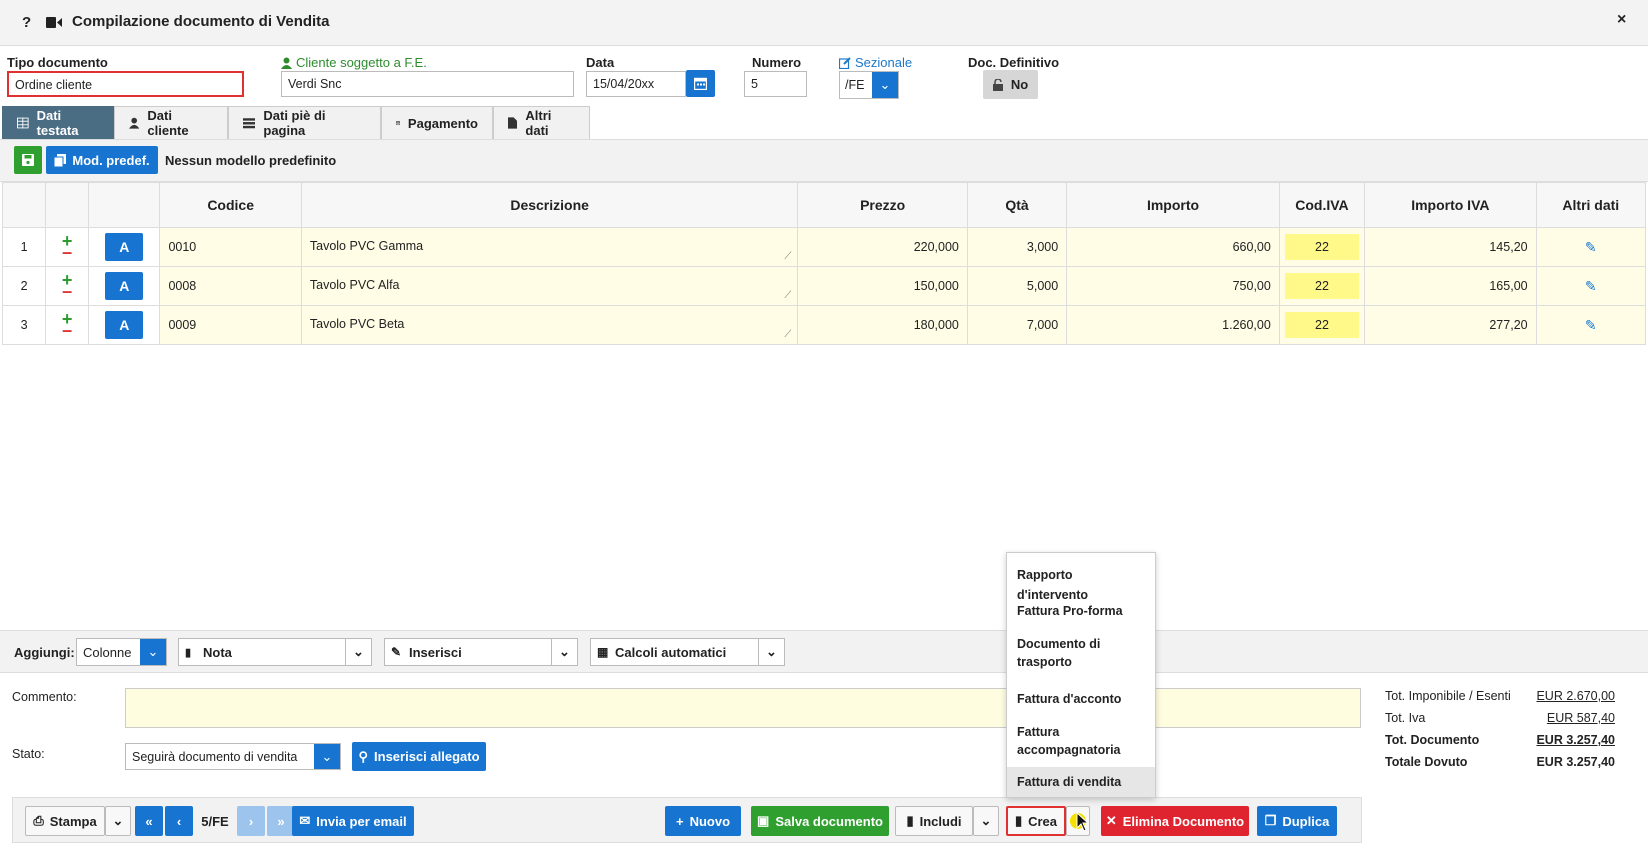 The image size is (1648, 852). I want to click on stato-select: Seguirà documento di vendita ⌄, so click(233, 756).